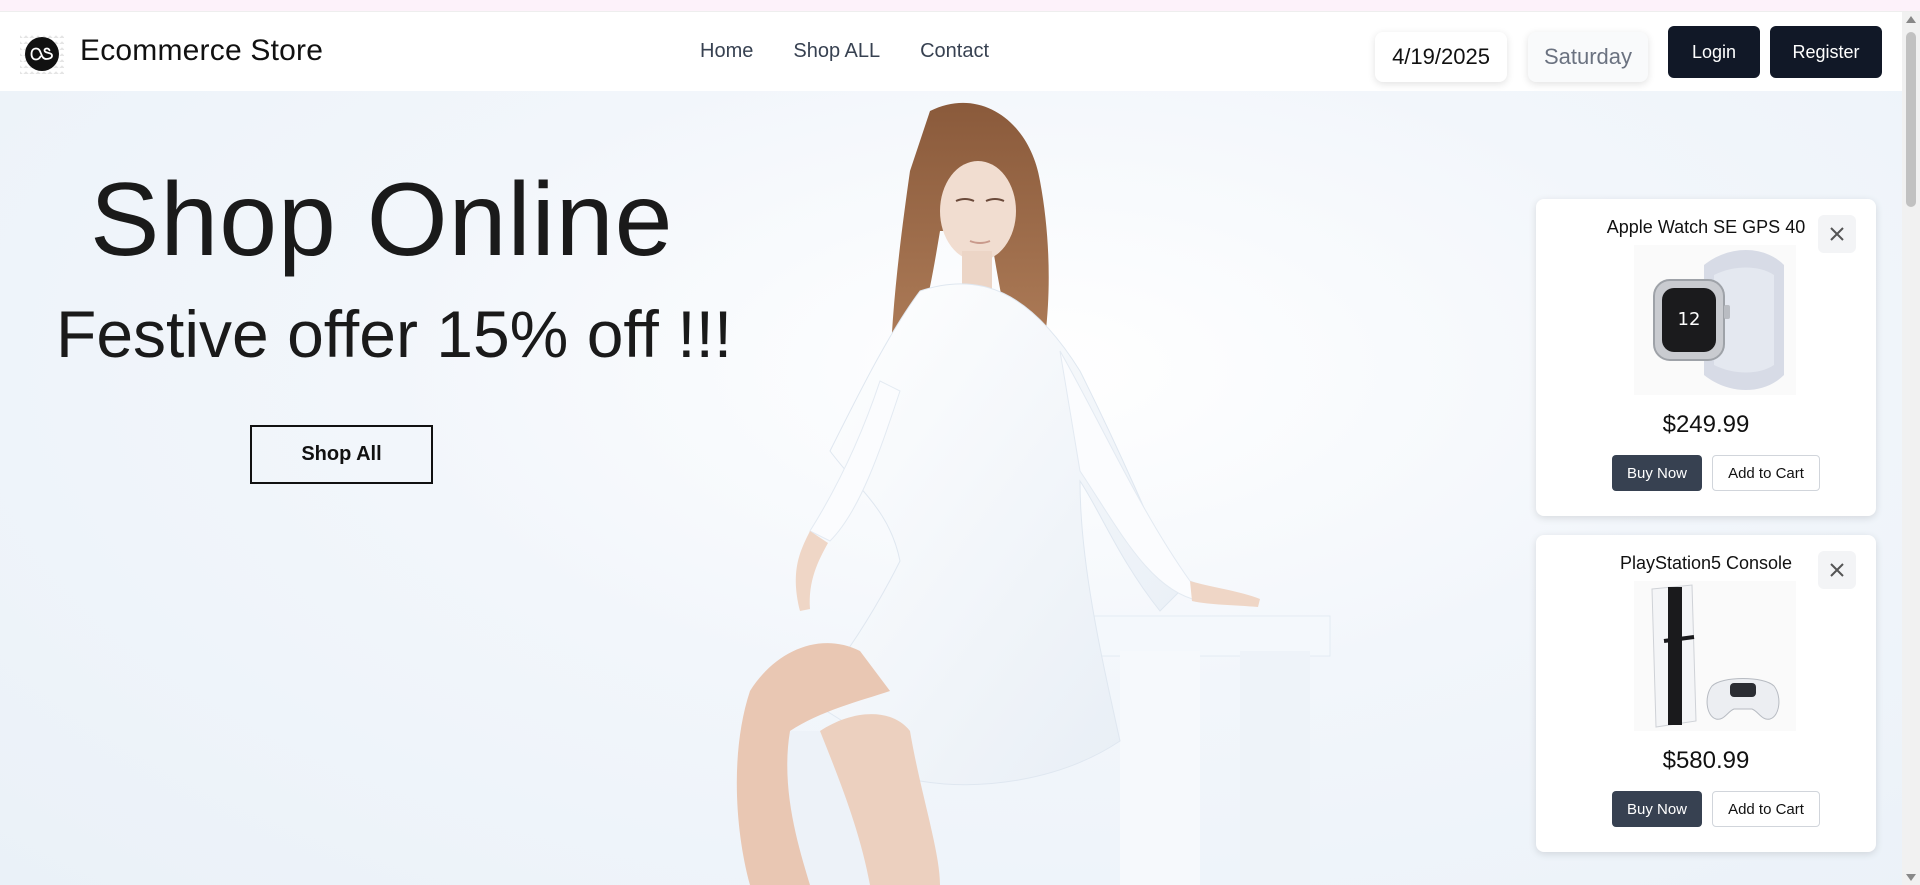 The height and width of the screenshot is (885, 1920). Describe the element at coordinates (341, 454) in the screenshot. I see `shop-all-button: Shop All` at that location.